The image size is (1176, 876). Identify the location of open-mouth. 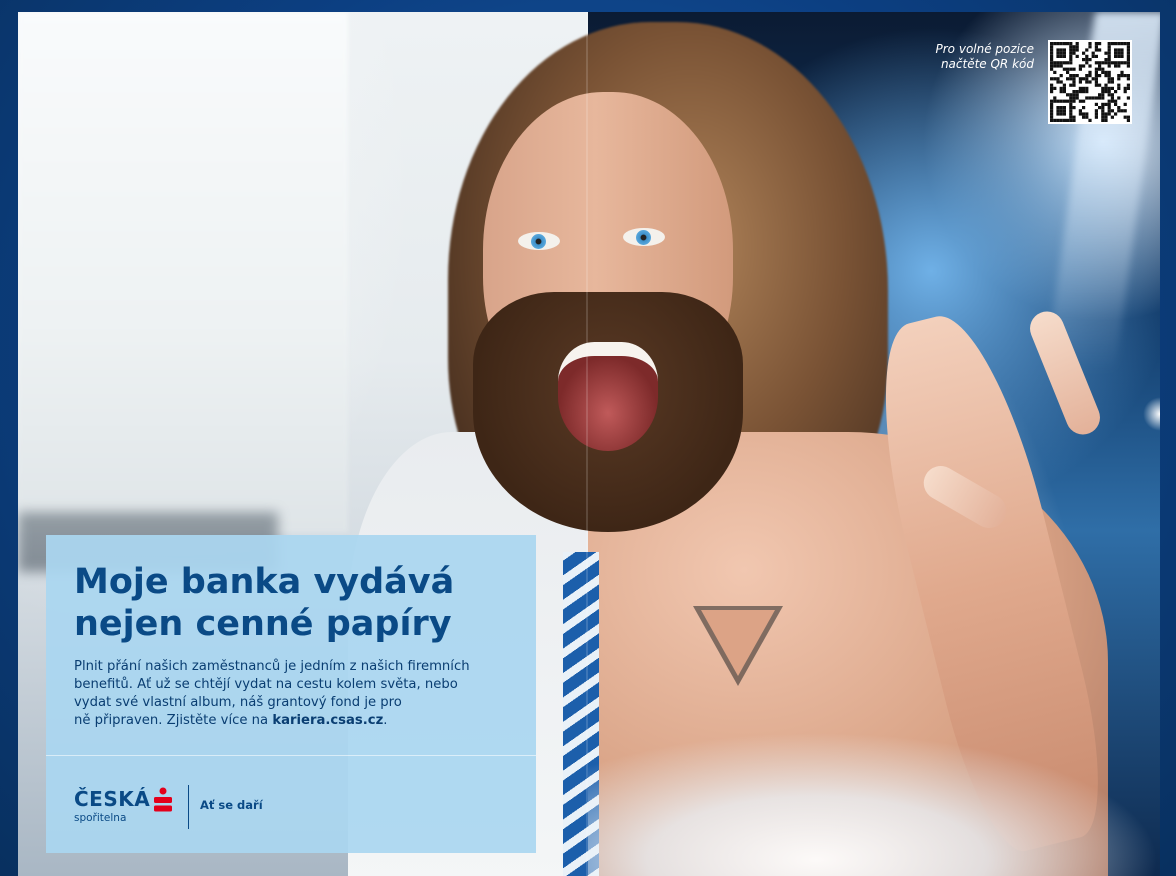
(608, 396).